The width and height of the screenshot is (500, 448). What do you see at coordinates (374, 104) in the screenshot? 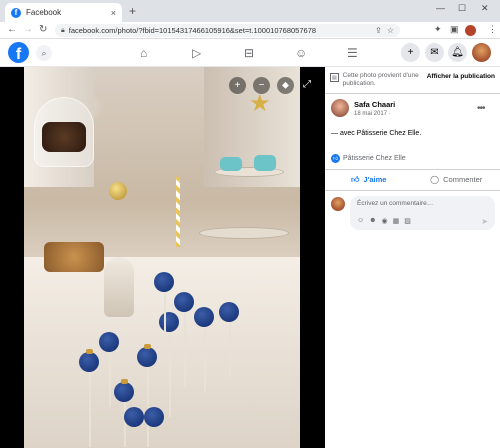
I see `author-name: Safa Chaari` at bounding box center [374, 104].